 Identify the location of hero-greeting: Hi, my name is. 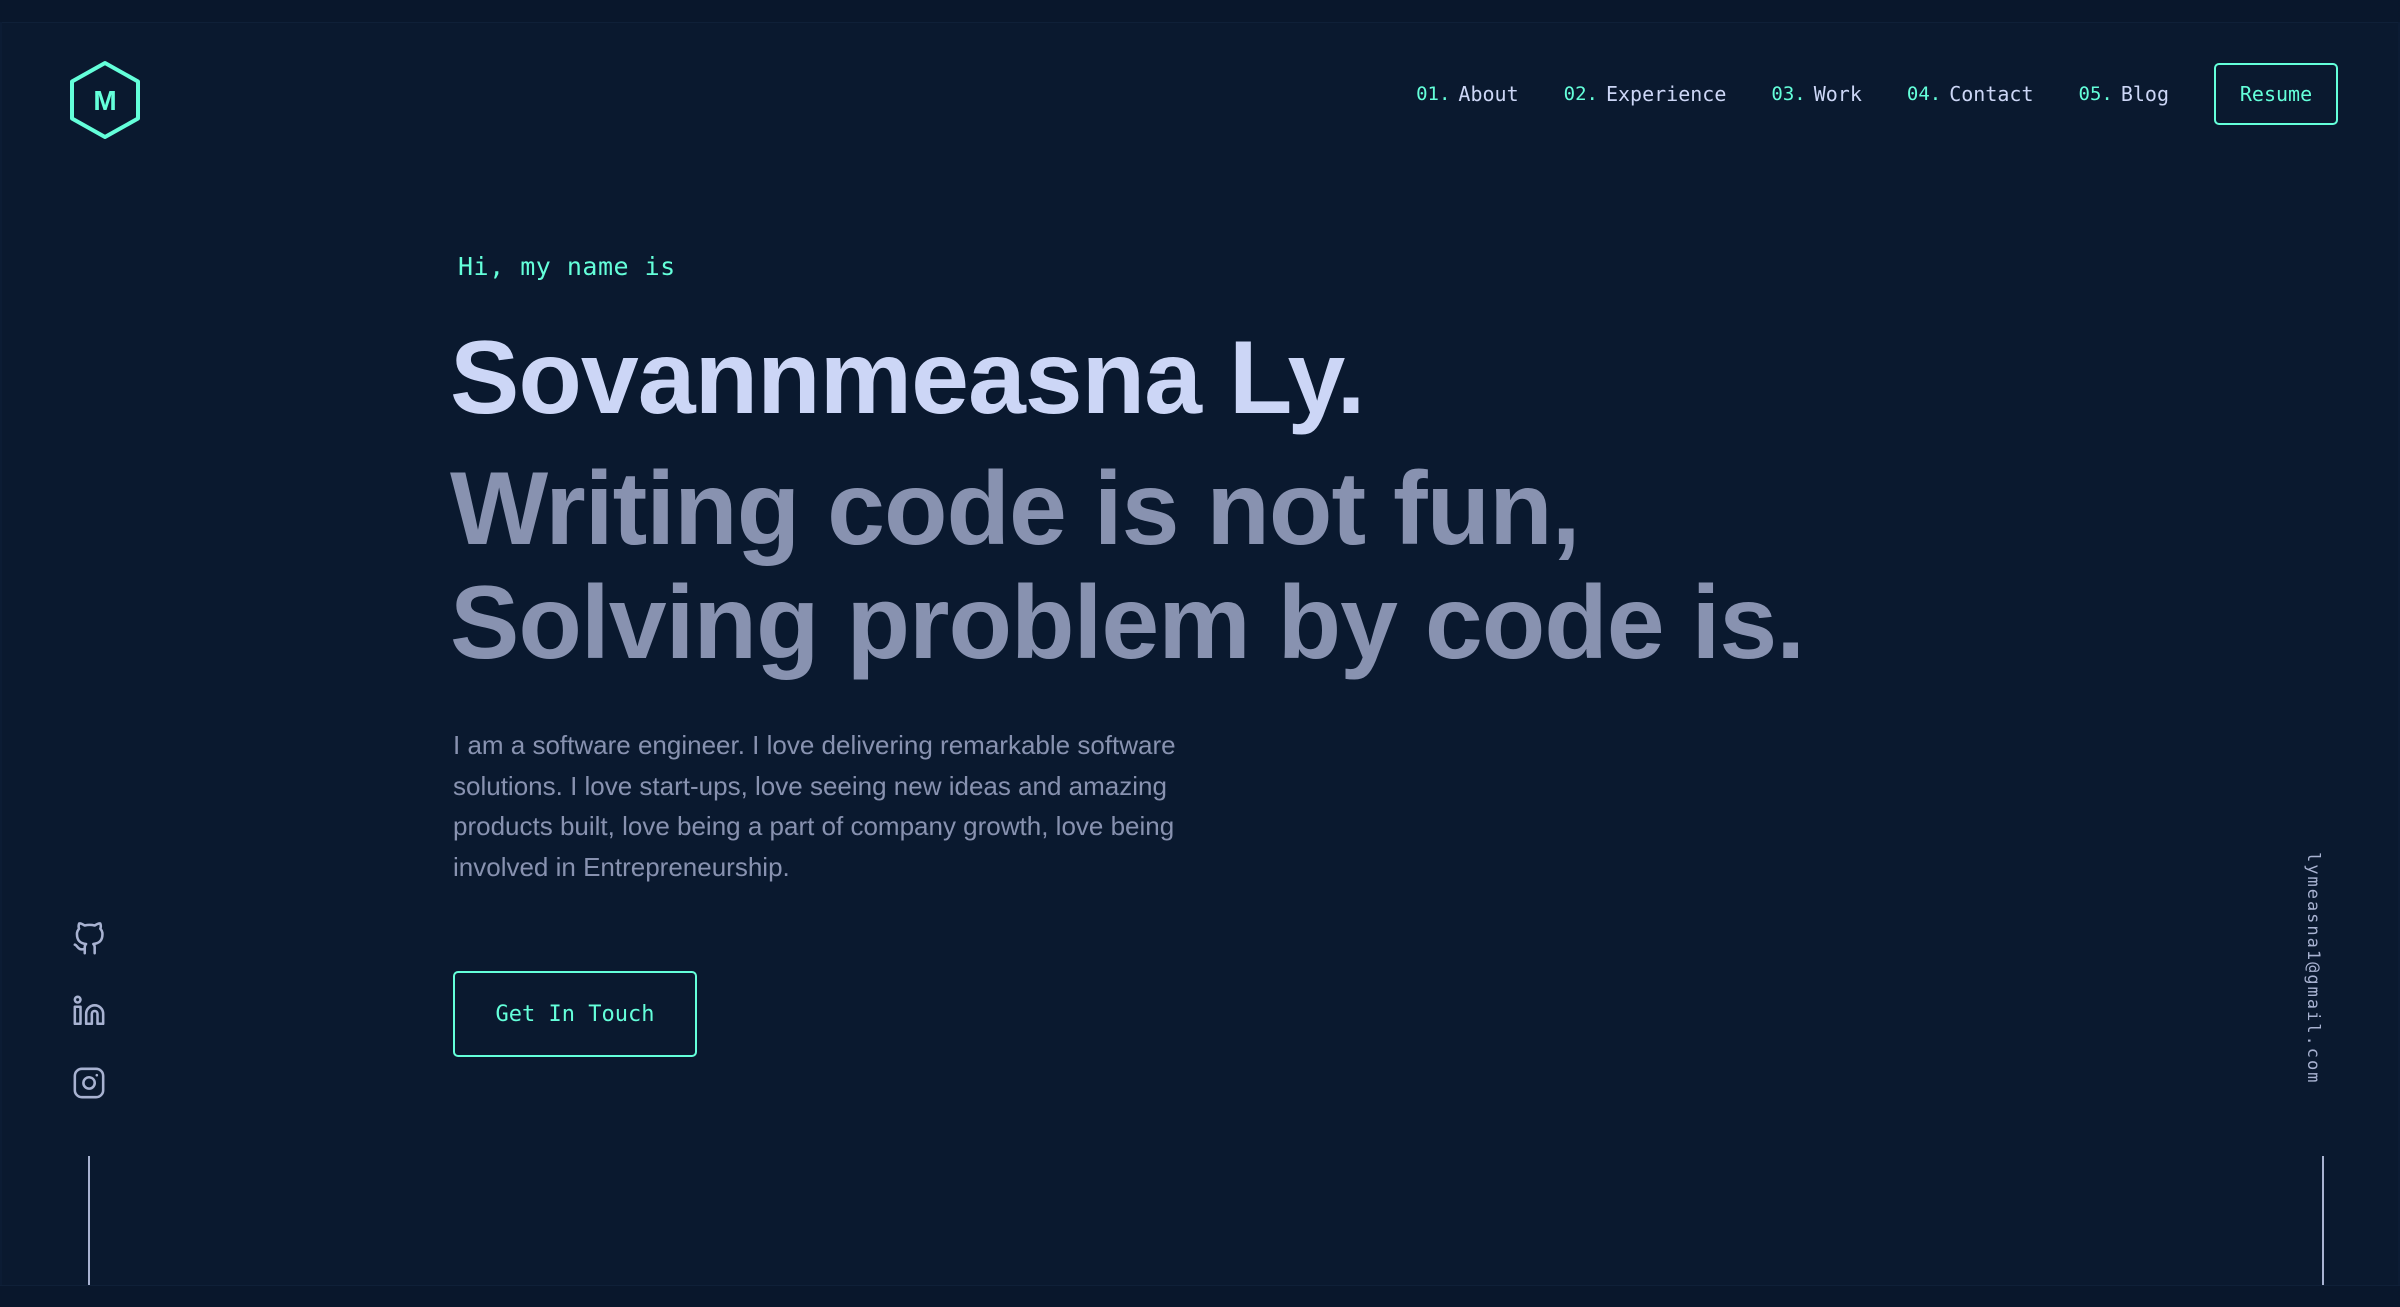
(567, 266).